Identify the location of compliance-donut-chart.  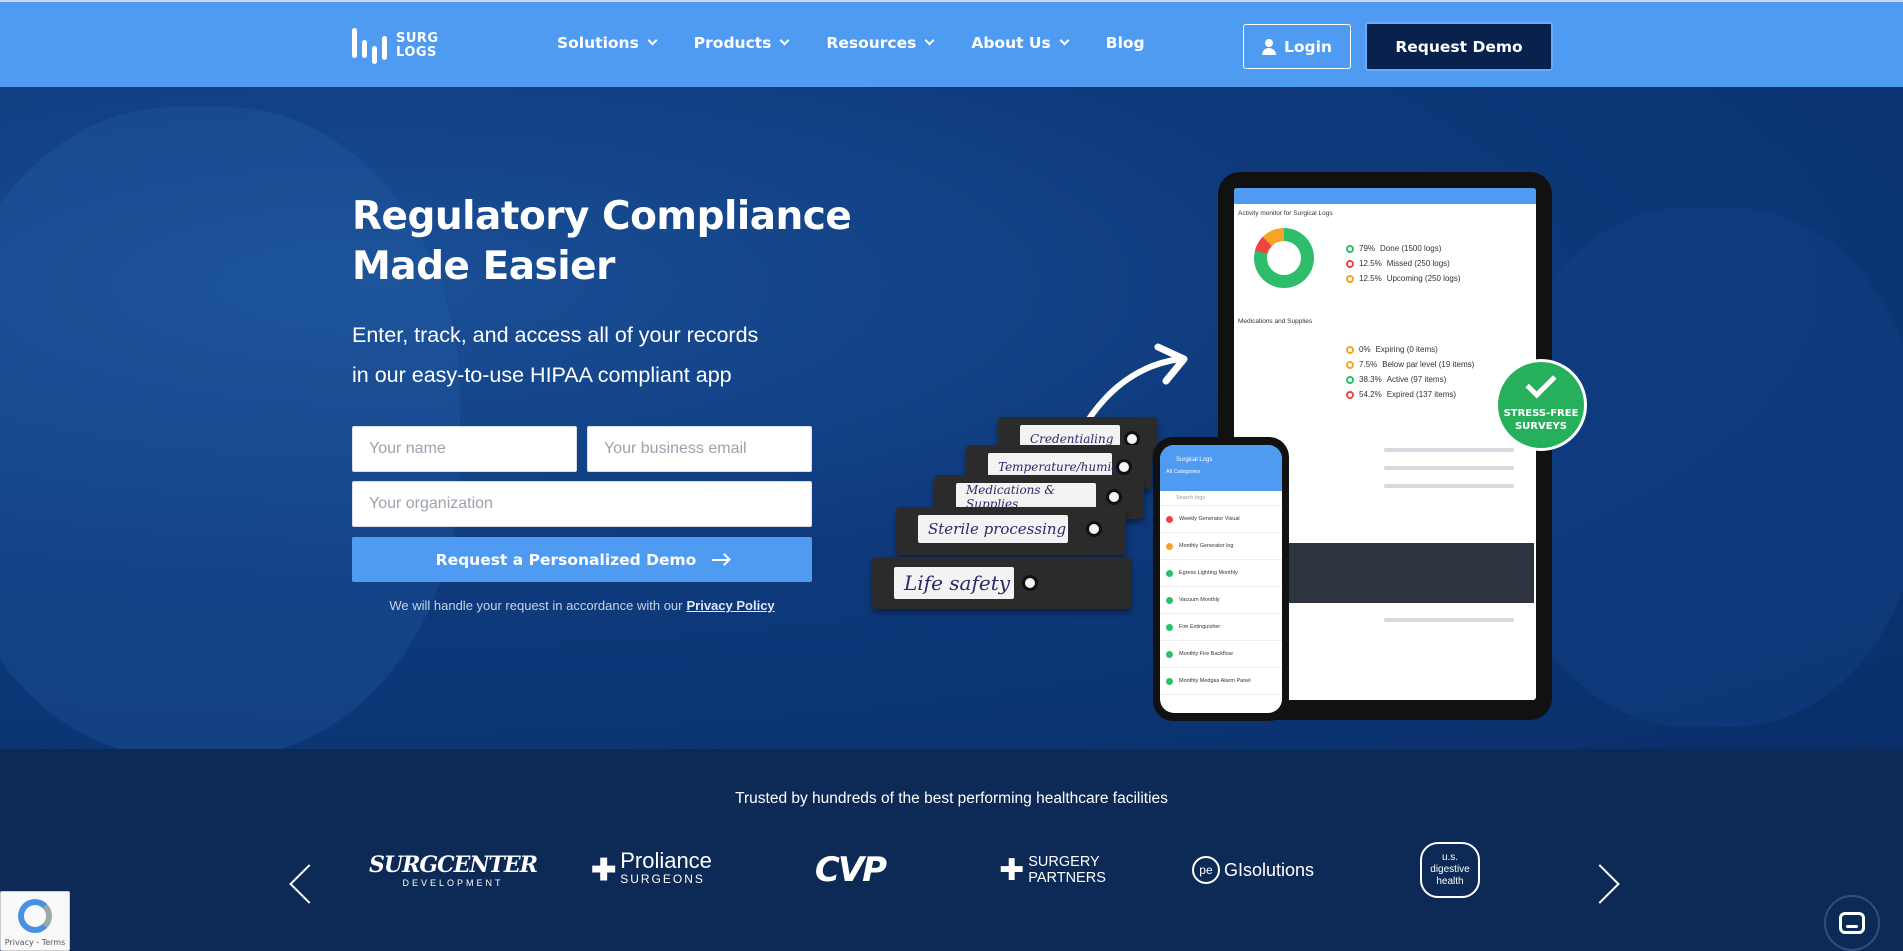
(1284, 258).